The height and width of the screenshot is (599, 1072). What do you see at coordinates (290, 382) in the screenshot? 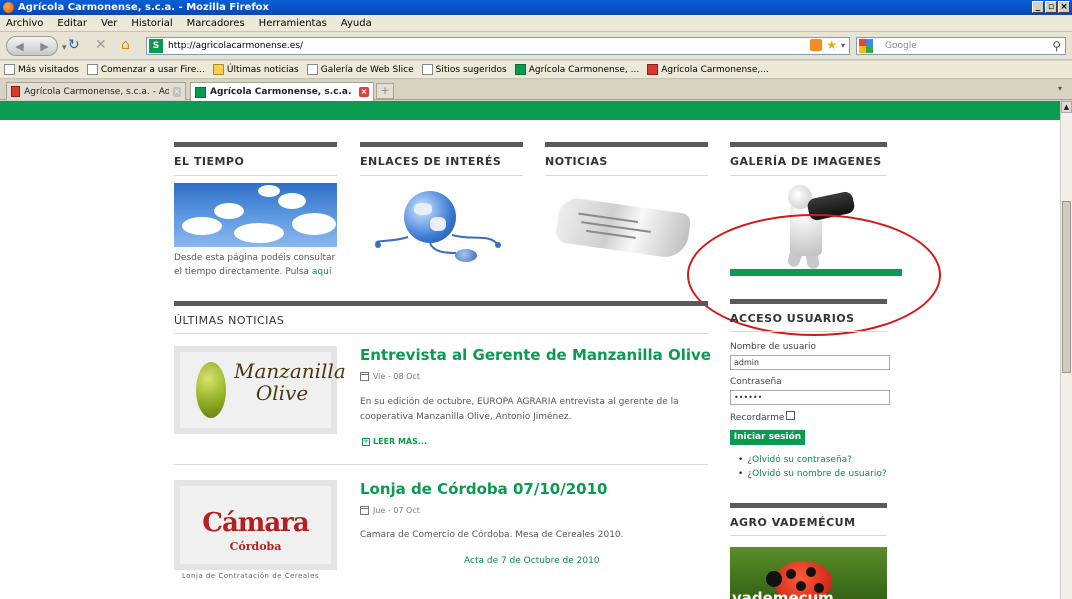
I see `manzanilla-logo-text: Manzanilla Olive` at bounding box center [290, 382].